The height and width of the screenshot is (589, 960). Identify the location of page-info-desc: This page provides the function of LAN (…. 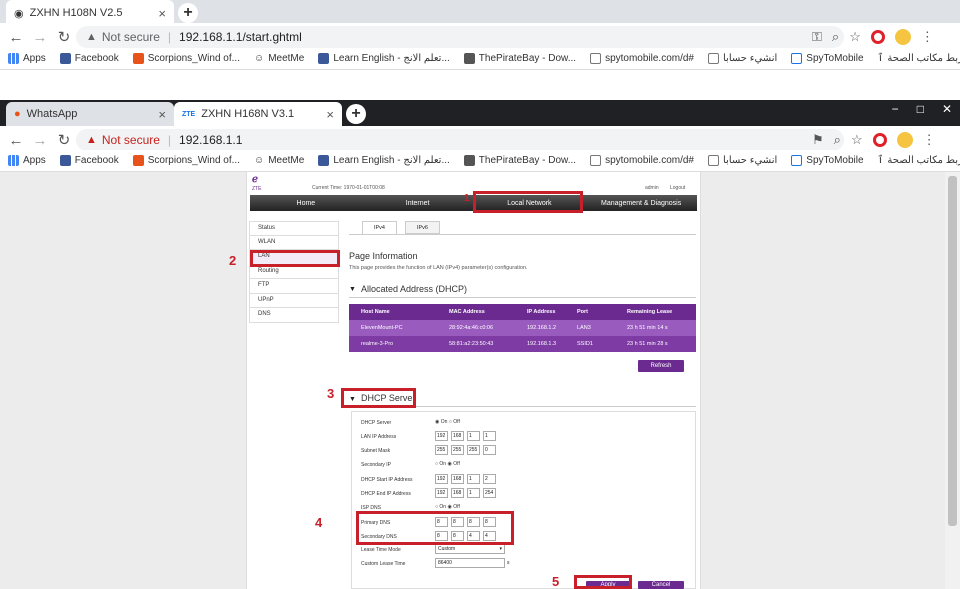
(438, 268).